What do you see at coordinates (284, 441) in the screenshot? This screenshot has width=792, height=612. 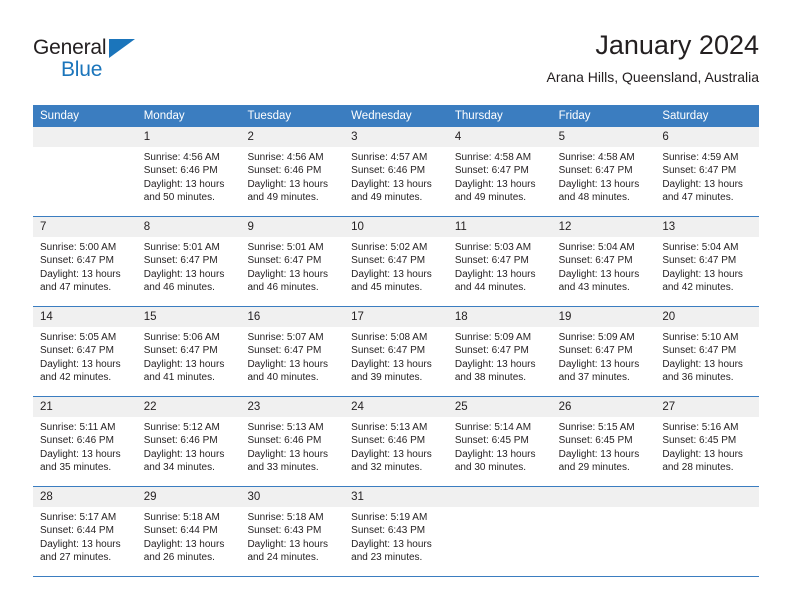 I see `day-detail-line: Sunset: 6:46 PM` at bounding box center [284, 441].